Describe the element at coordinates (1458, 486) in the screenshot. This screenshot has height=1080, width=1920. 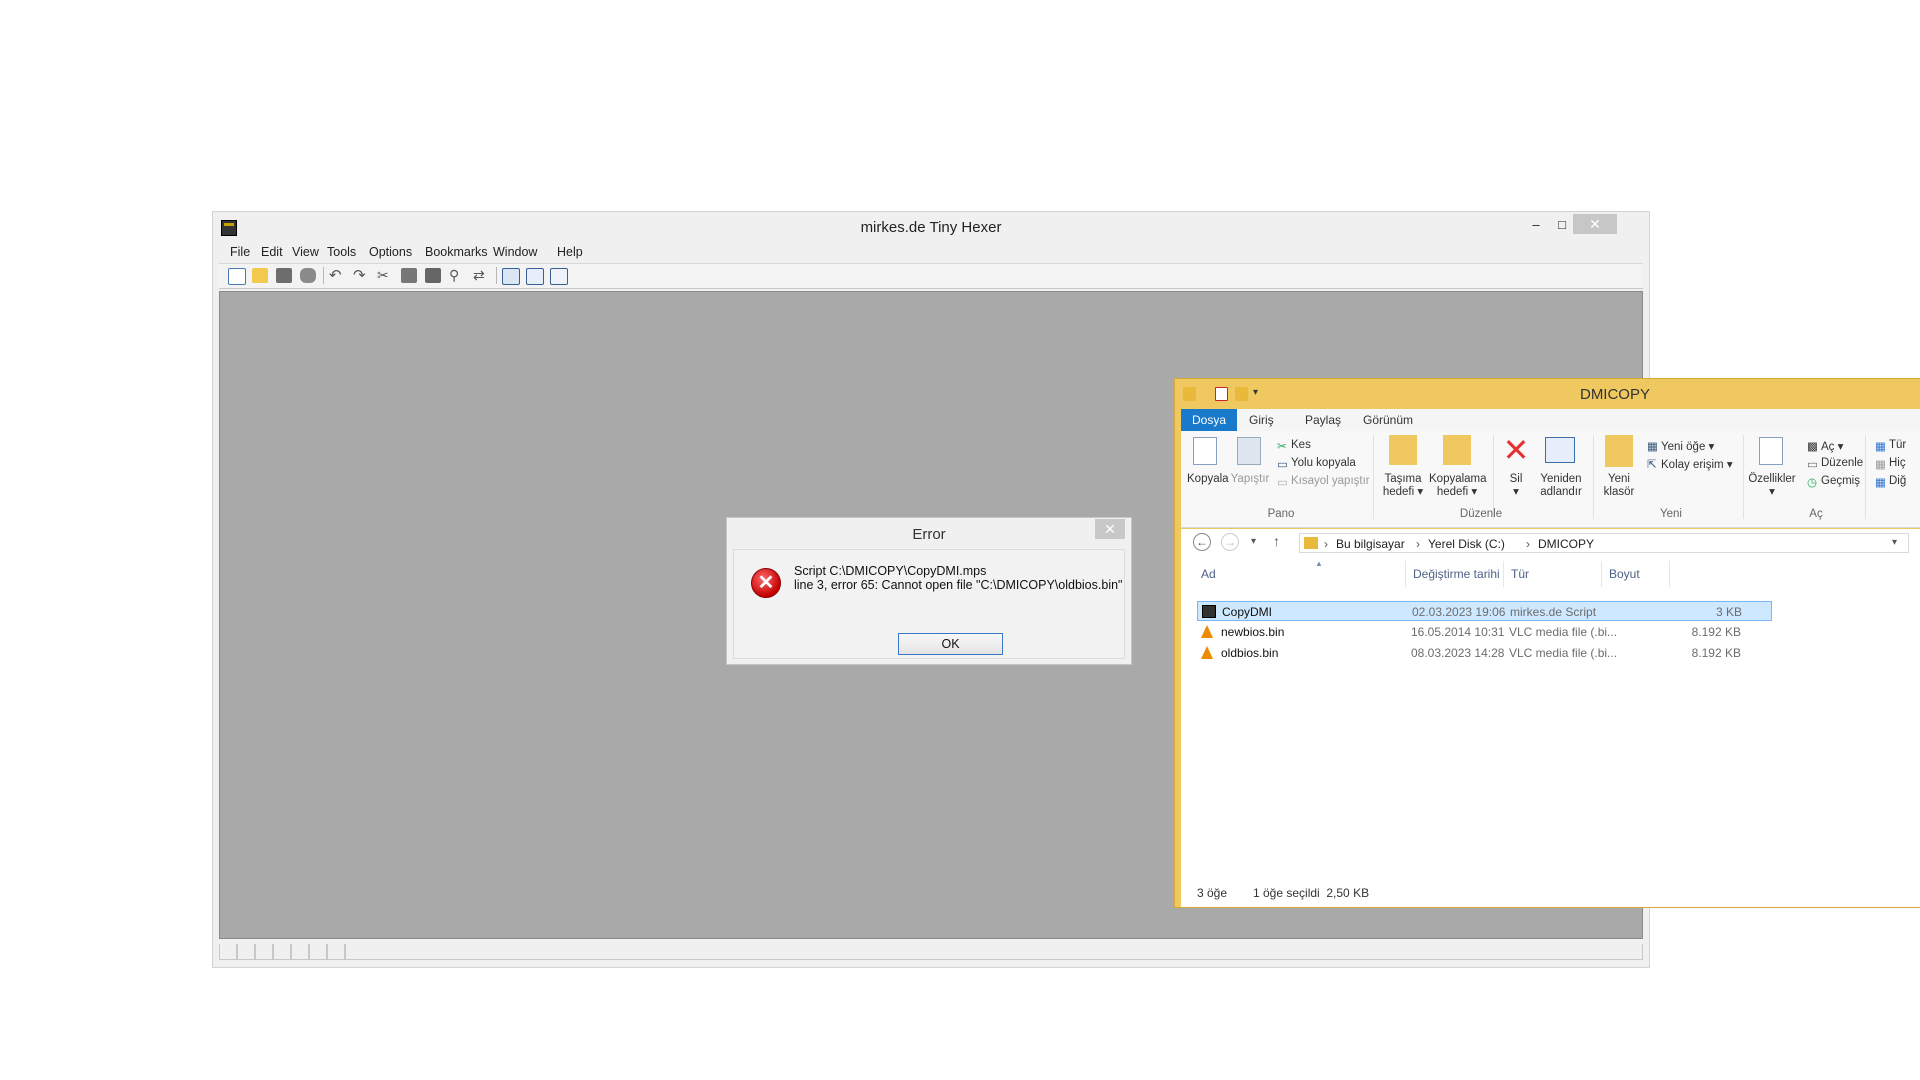
I see `copy-to-button: Kopyalama hedefi ▾` at that location.